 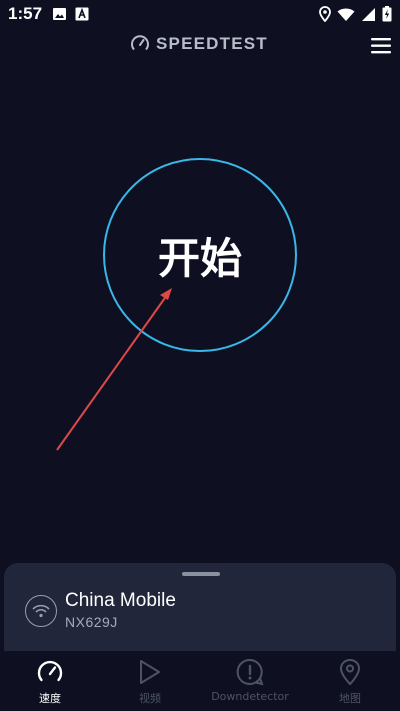 I want to click on nav-item-map: 地图, so click(x=350, y=681).